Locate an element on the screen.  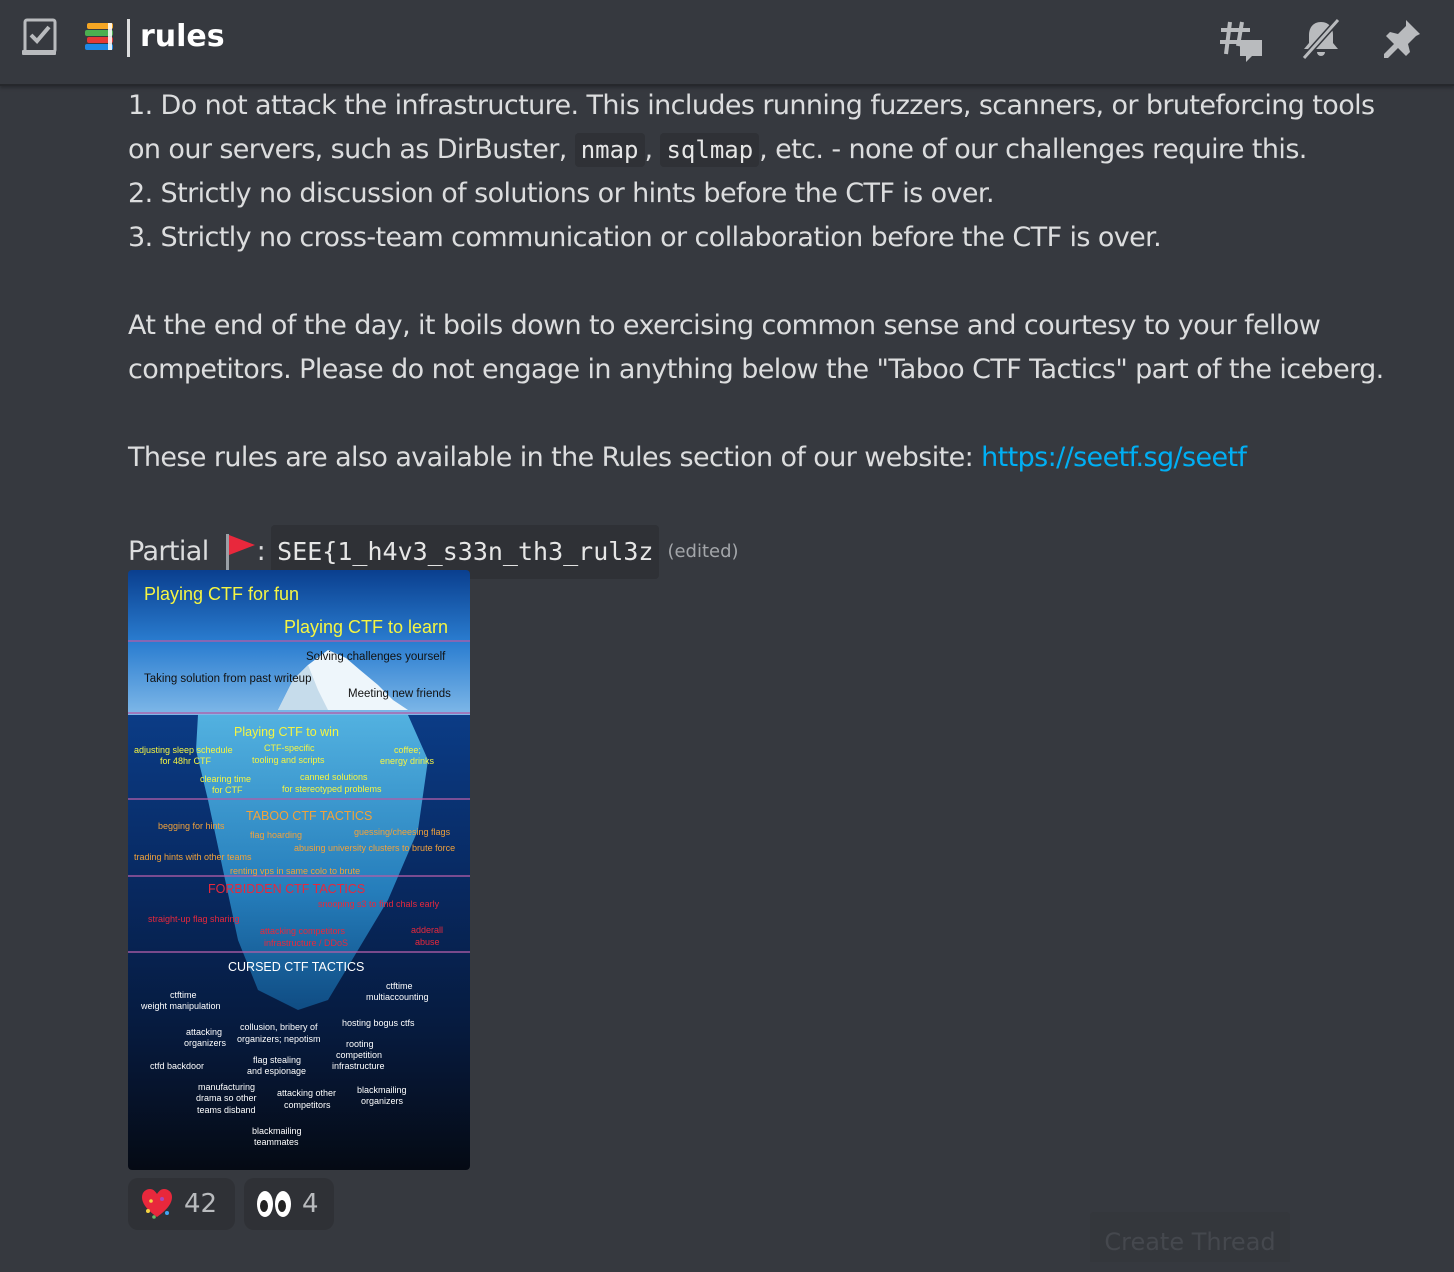
iceberg-hosting: hosting bogus ctfs is located at coordinates (378, 1023).